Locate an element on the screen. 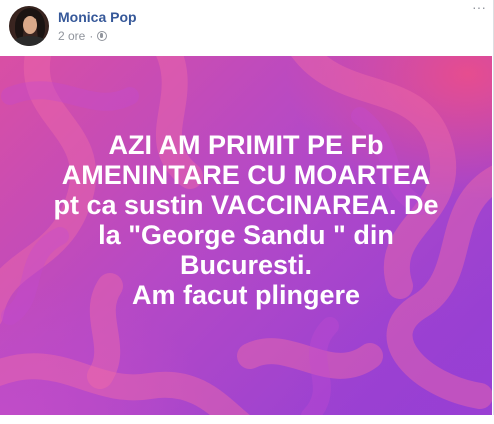 The height and width of the screenshot is (424, 494). post-meta: 2 ore · is located at coordinates (83, 36).